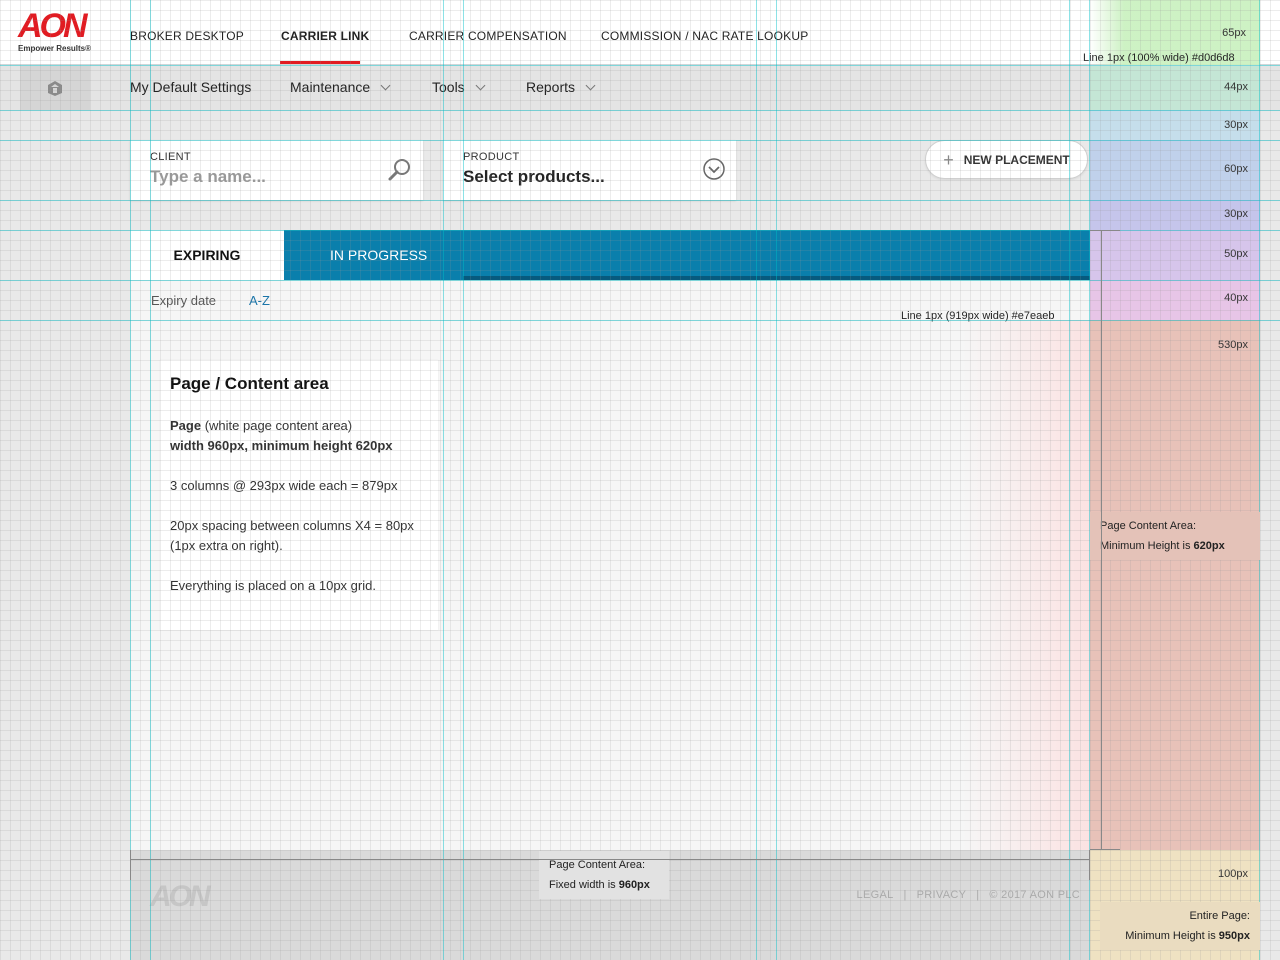  Describe the element at coordinates (184, 300) in the screenshot. I see `sort-label: Expiry date` at that location.